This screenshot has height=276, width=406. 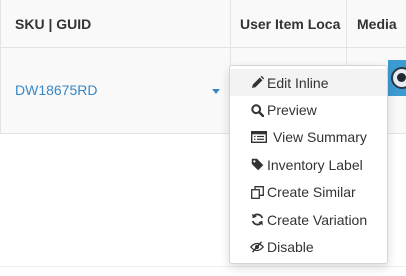 What do you see at coordinates (298, 82) in the screenshot?
I see `menu-item-label: Edit Inline` at bounding box center [298, 82].